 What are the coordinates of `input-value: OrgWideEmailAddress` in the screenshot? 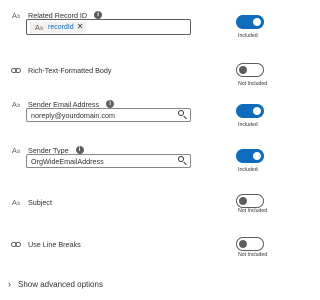 It's located at (67, 161).